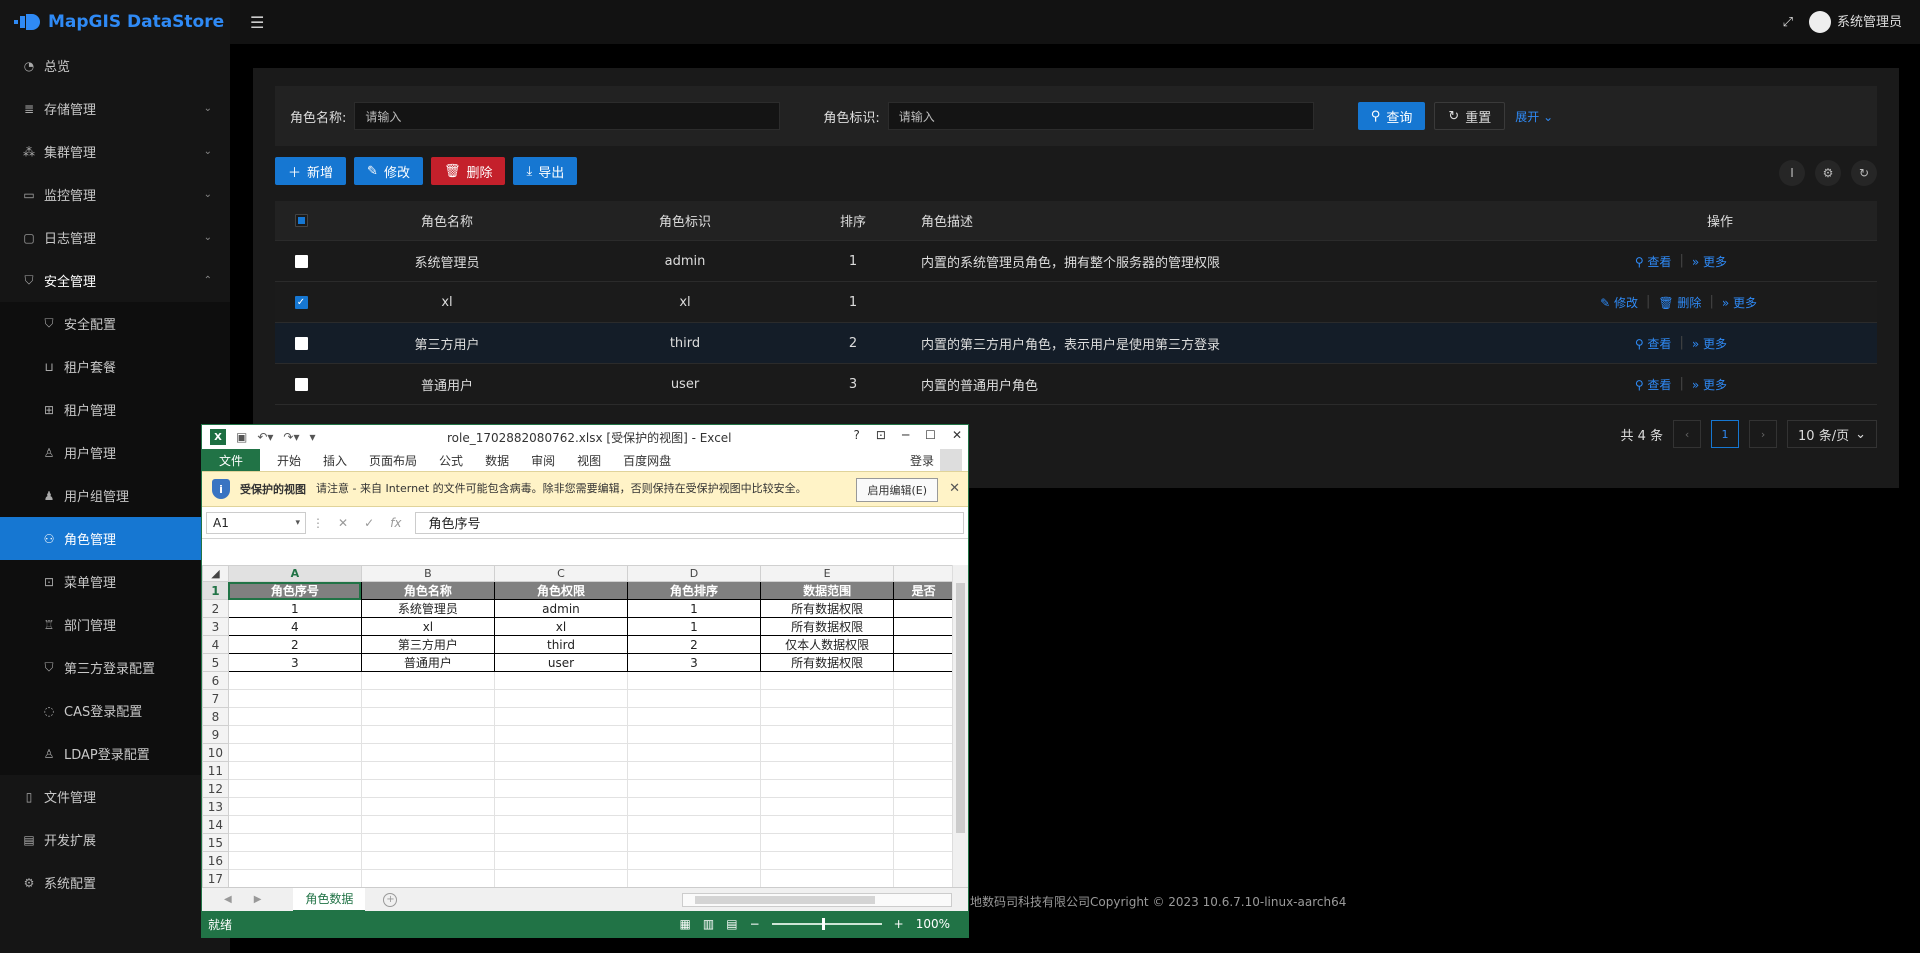 Image resolution: width=1920 pixels, height=953 pixels. What do you see at coordinates (215, 824) in the screenshot?
I see `row-header: 14` at bounding box center [215, 824].